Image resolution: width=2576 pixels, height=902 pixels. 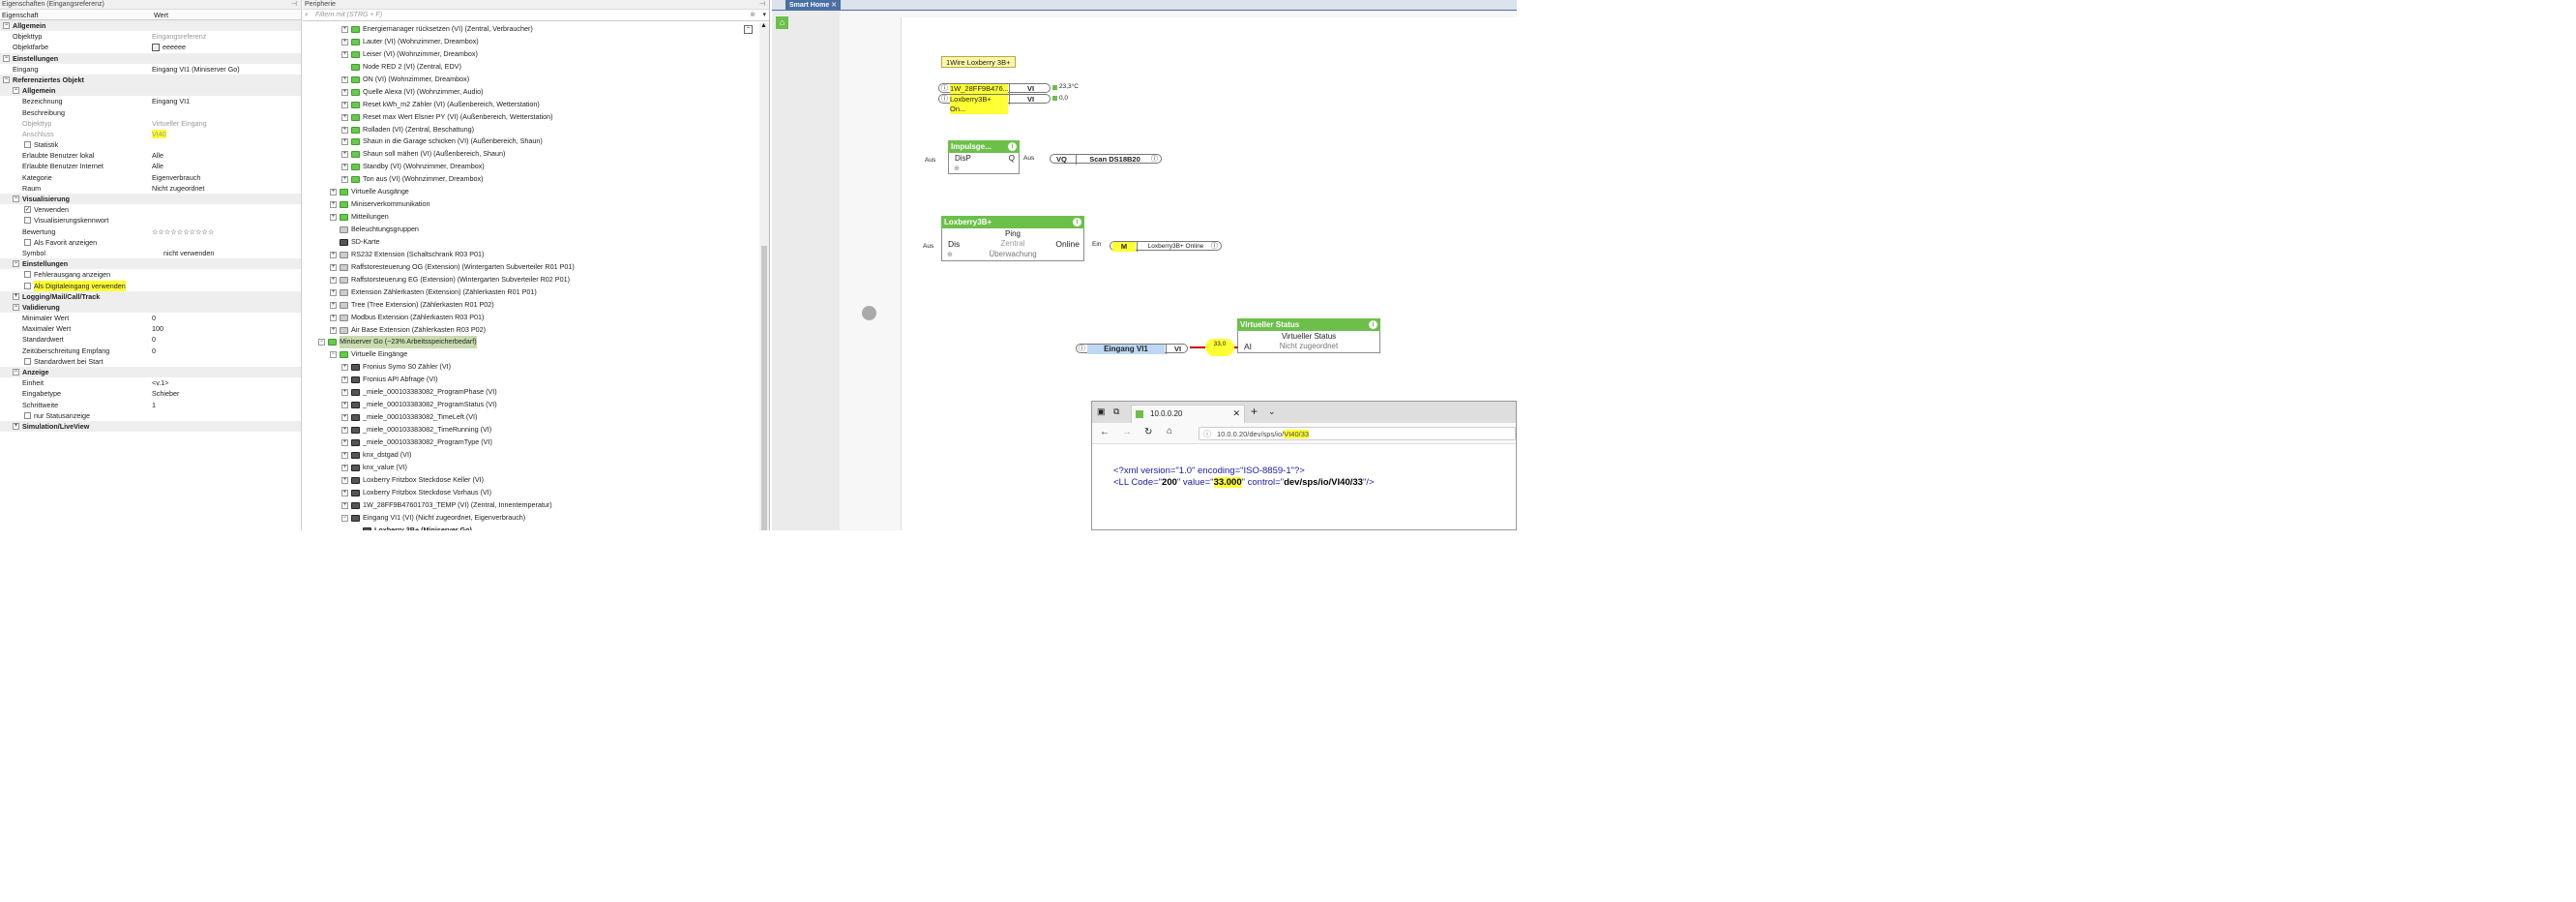 What do you see at coordinates (151, 177) in the screenshot?
I see `property-row: Kategorie Eigenverbrauch` at bounding box center [151, 177].